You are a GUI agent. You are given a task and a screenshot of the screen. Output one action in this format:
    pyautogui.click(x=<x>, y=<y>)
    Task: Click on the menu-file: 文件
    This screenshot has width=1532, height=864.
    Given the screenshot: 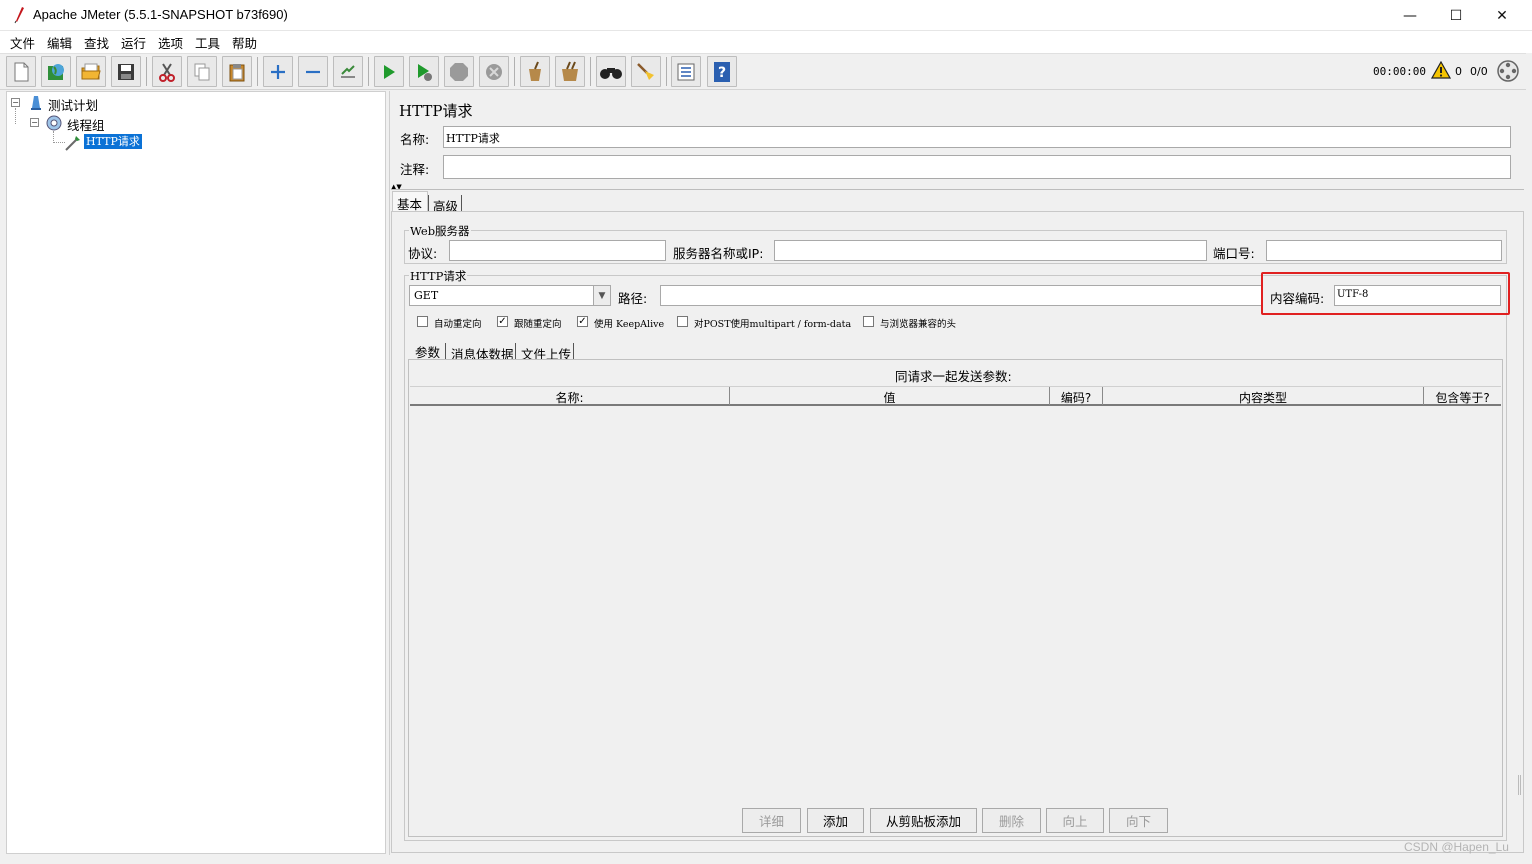 What is the action you would take?
    pyautogui.click(x=22, y=42)
    